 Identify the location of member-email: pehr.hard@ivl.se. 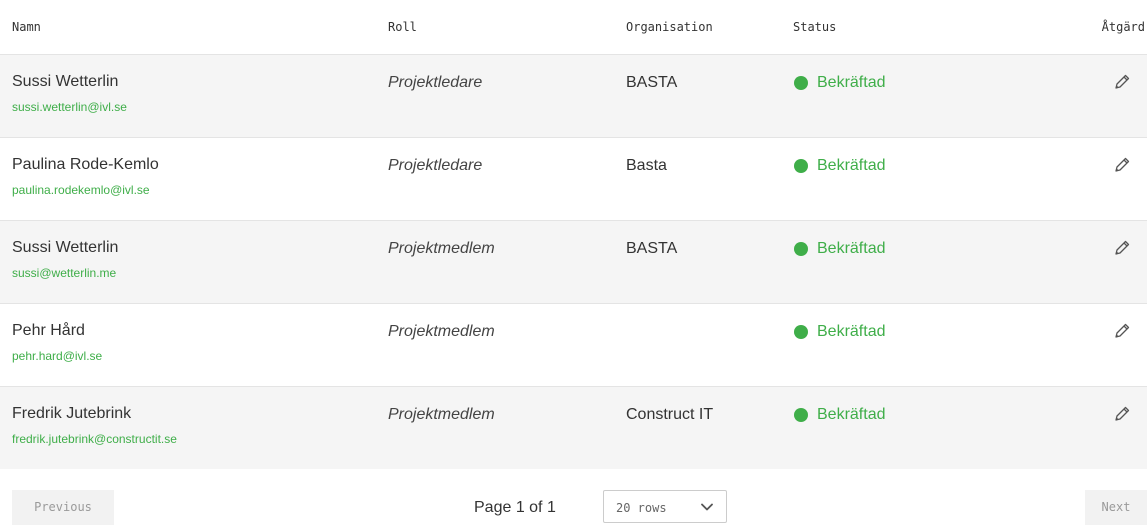
(57, 356).